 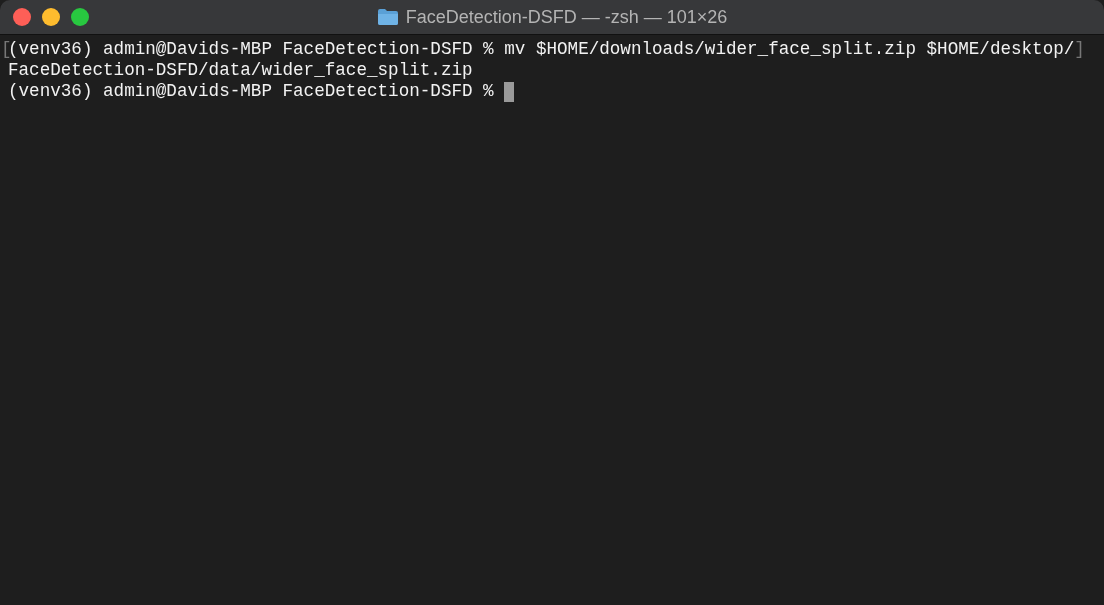 I want to click on line-mark: ], so click(x=1079, y=49).